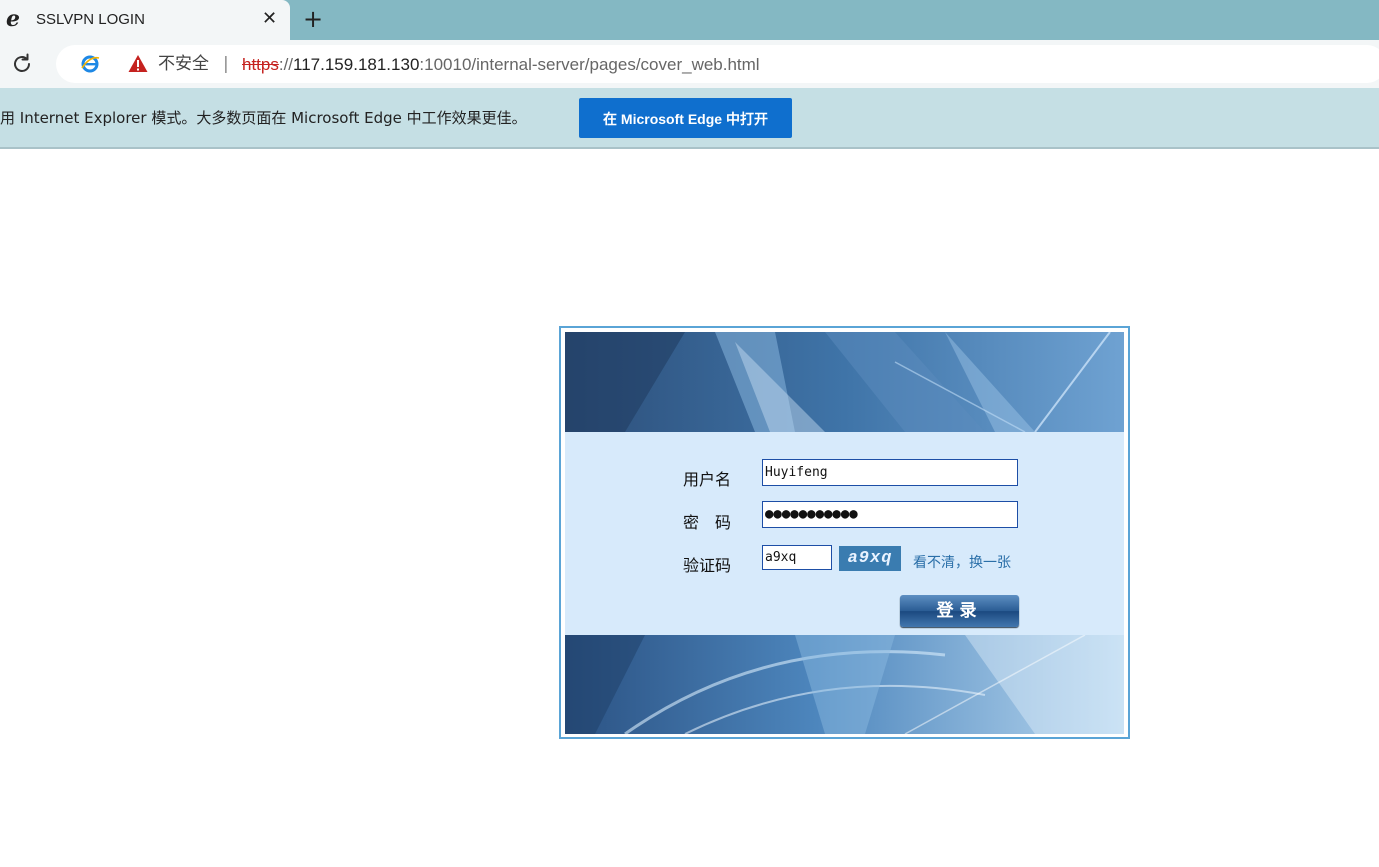 Image resolution: width=1379 pixels, height=867 pixels. Describe the element at coordinates (22, 64) in the screenshot. I see `reload-icon` at that location.